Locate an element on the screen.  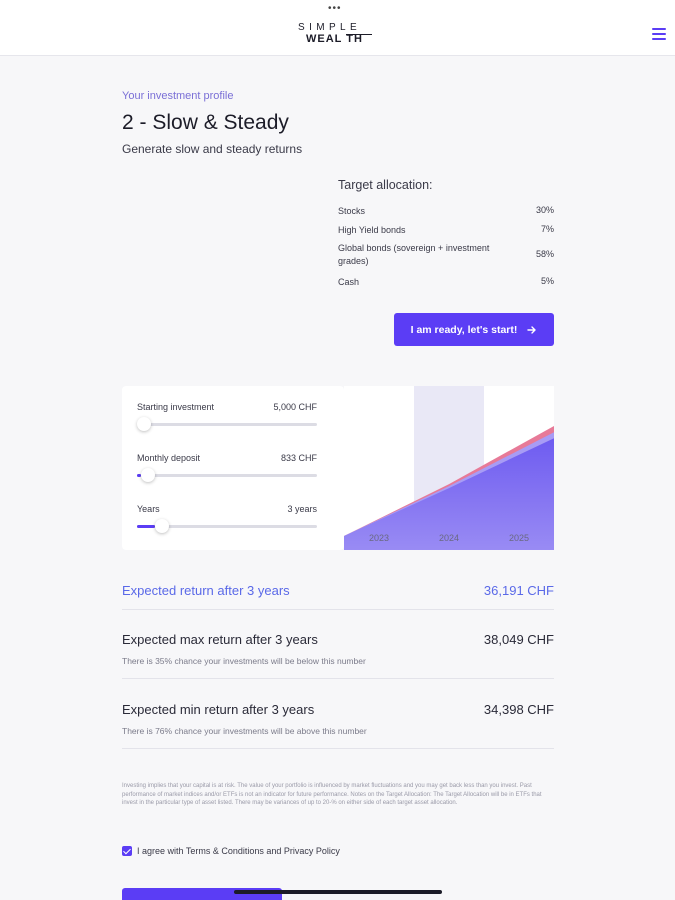
terms-checkbox is located at coordinates (127, 851).